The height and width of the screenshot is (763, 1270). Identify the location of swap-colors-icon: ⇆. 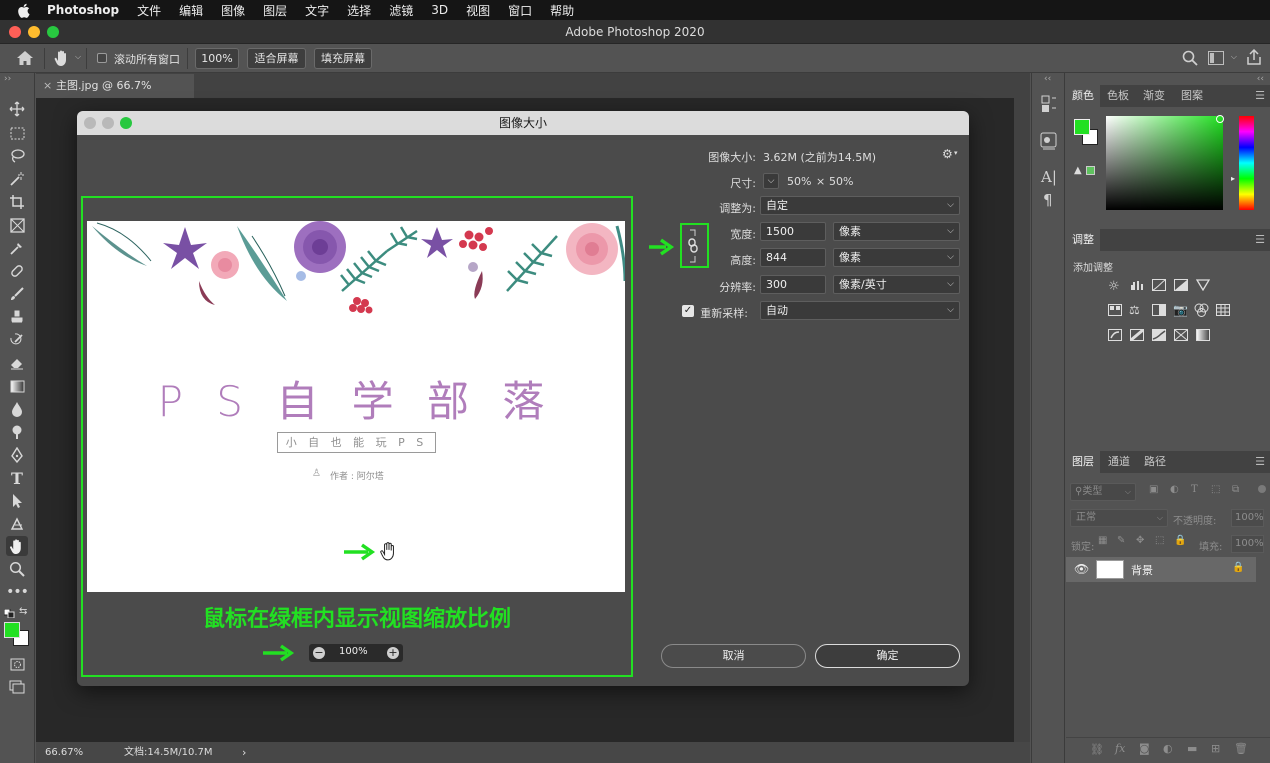
(23, 611).